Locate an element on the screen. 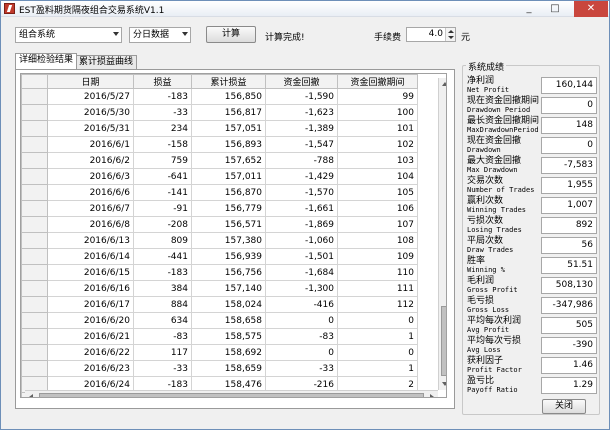 The height and width of the screenshot is (430, 610). table-row: 2016/6/16 384 157,140 -1,300 111 is located at coordinates (219, 288).